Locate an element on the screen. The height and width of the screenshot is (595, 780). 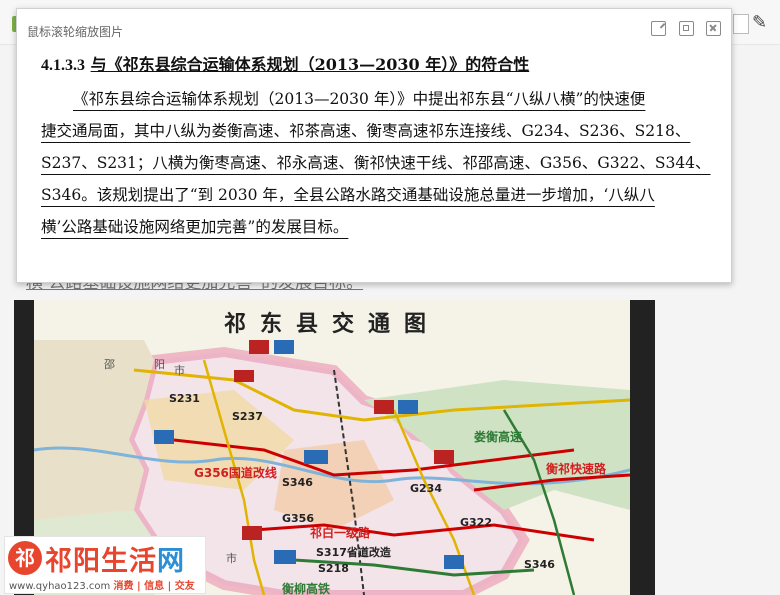
section-heading: 4.1.3.3 与《祁东县综合运输体系规划（2013—2030 年）》的符合性 is located at coordinates (285, 63).